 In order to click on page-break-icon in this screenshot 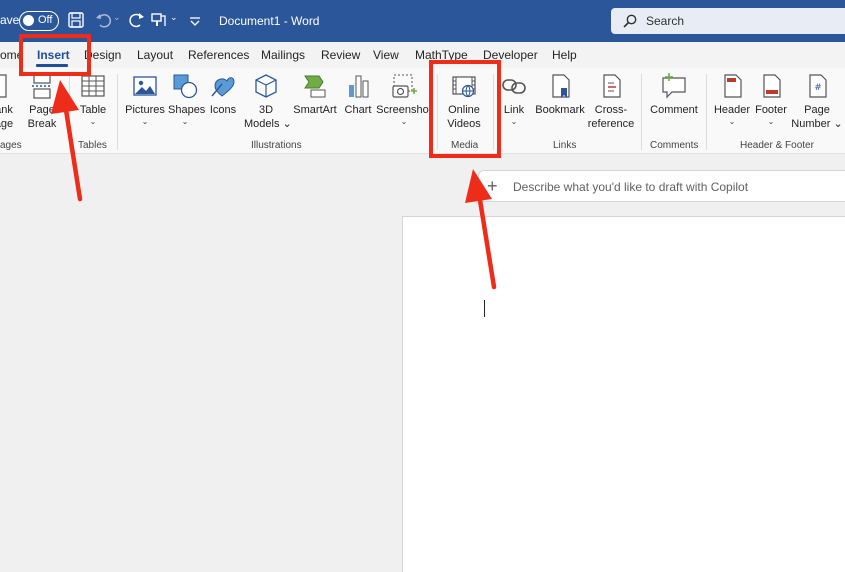, I will do `click(42, 86)`.